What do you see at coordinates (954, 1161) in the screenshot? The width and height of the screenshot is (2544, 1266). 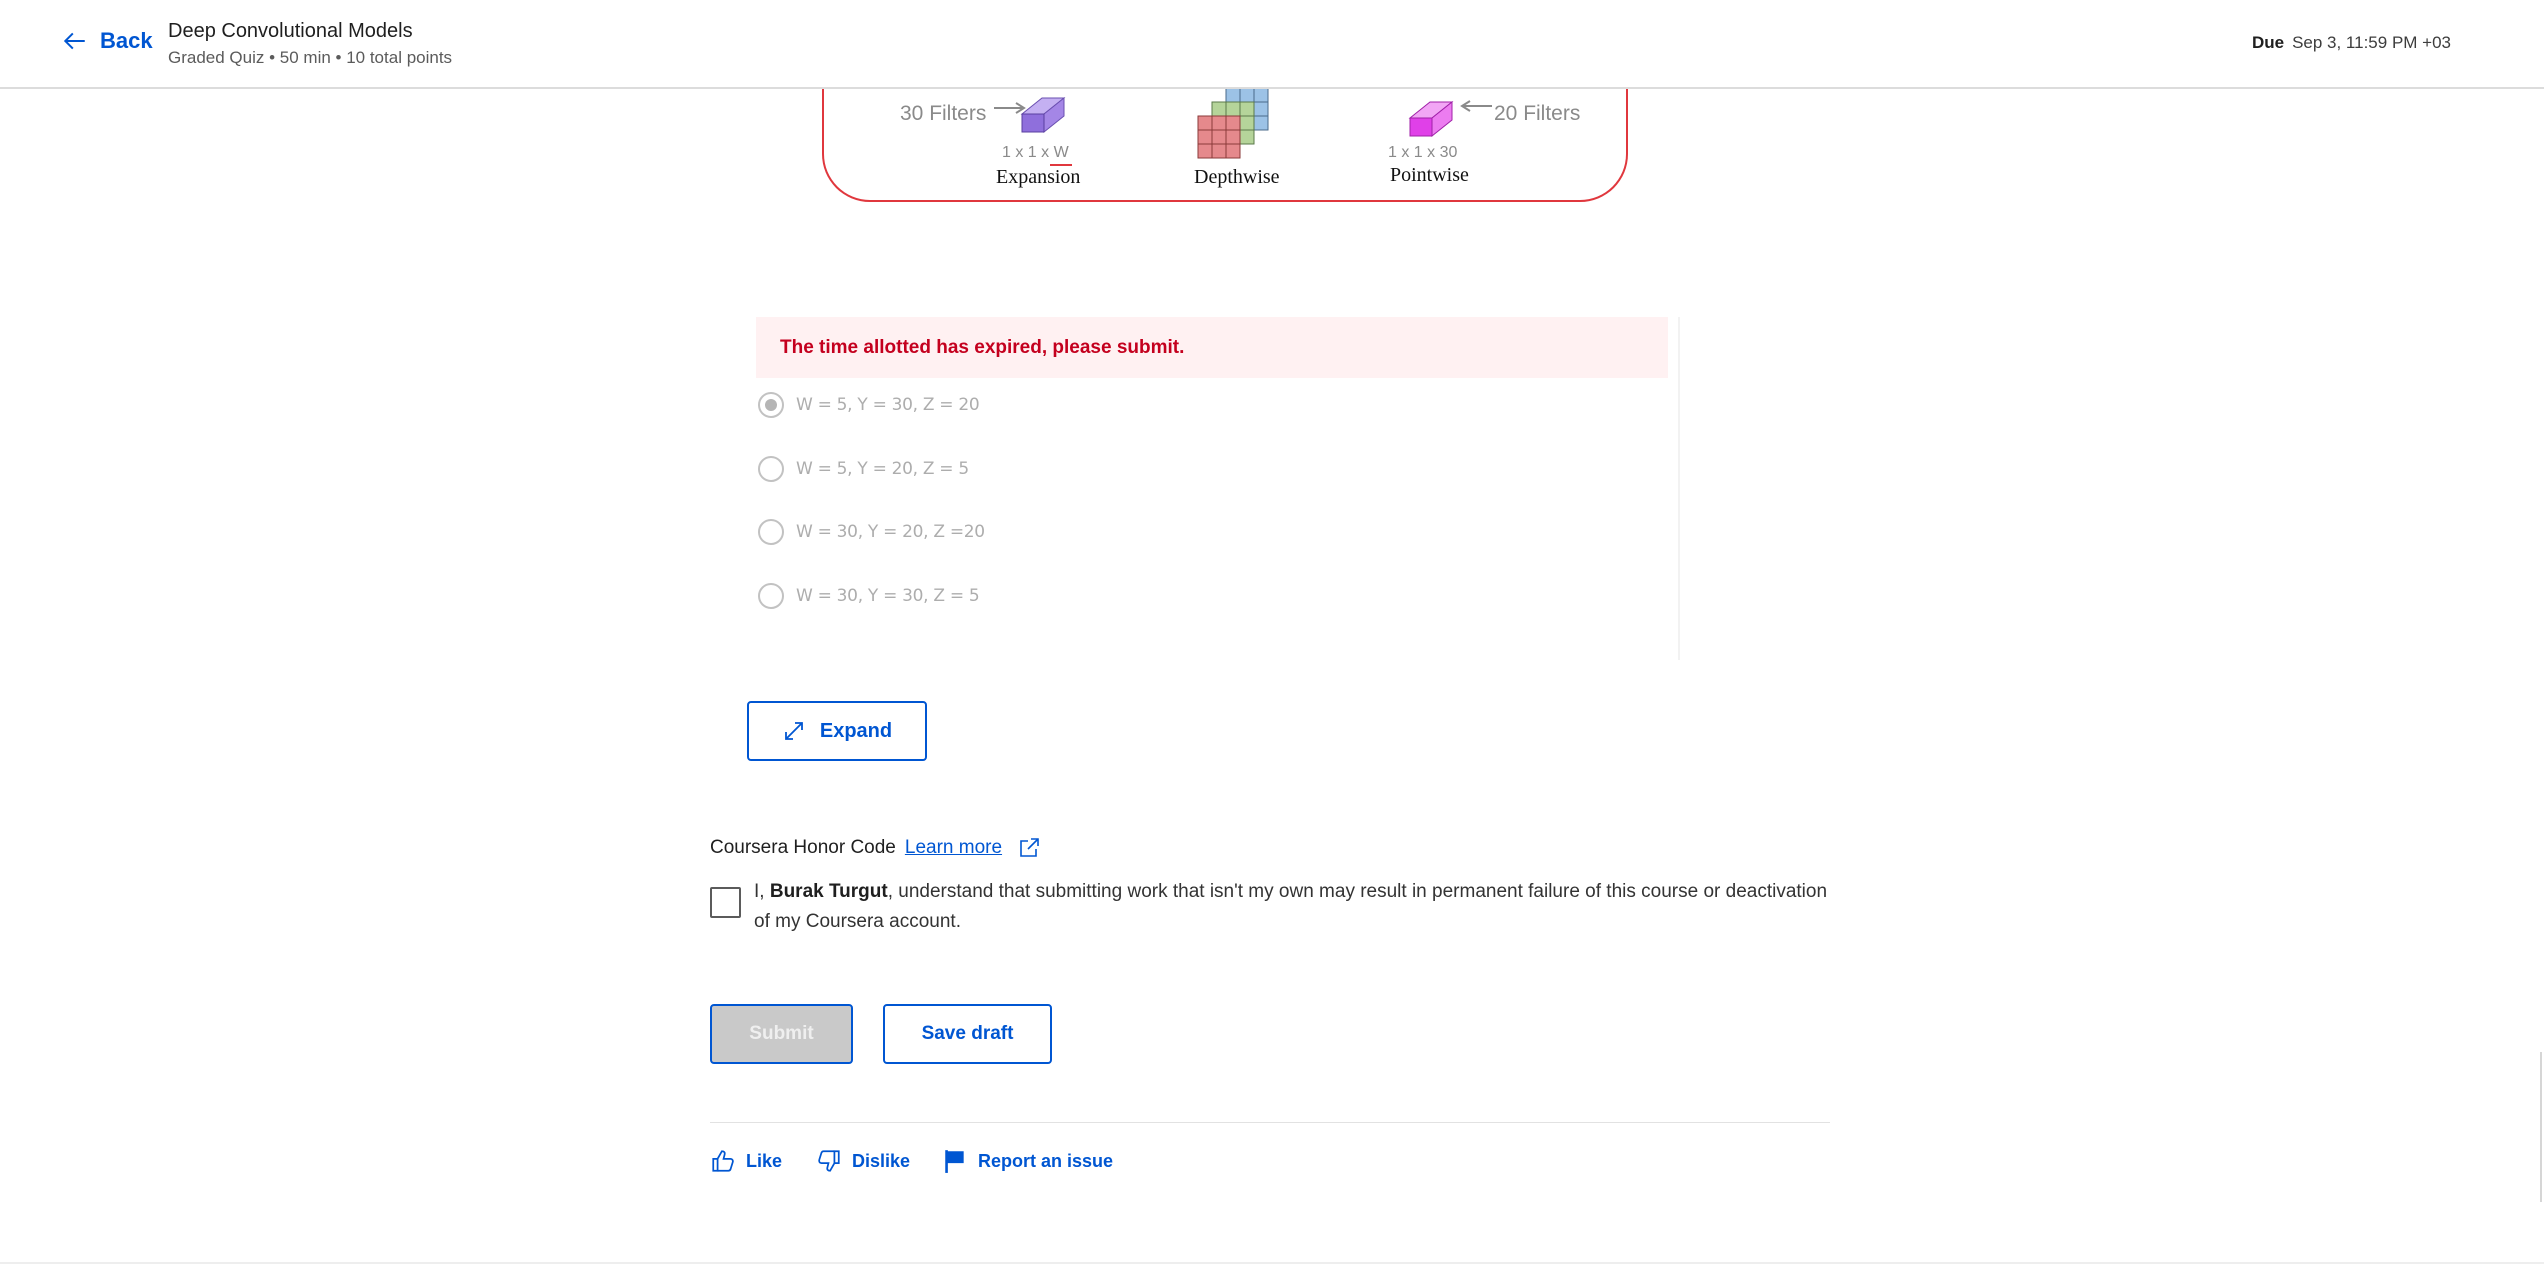 I see `flag-icon` at bounding box center [954, 1161].